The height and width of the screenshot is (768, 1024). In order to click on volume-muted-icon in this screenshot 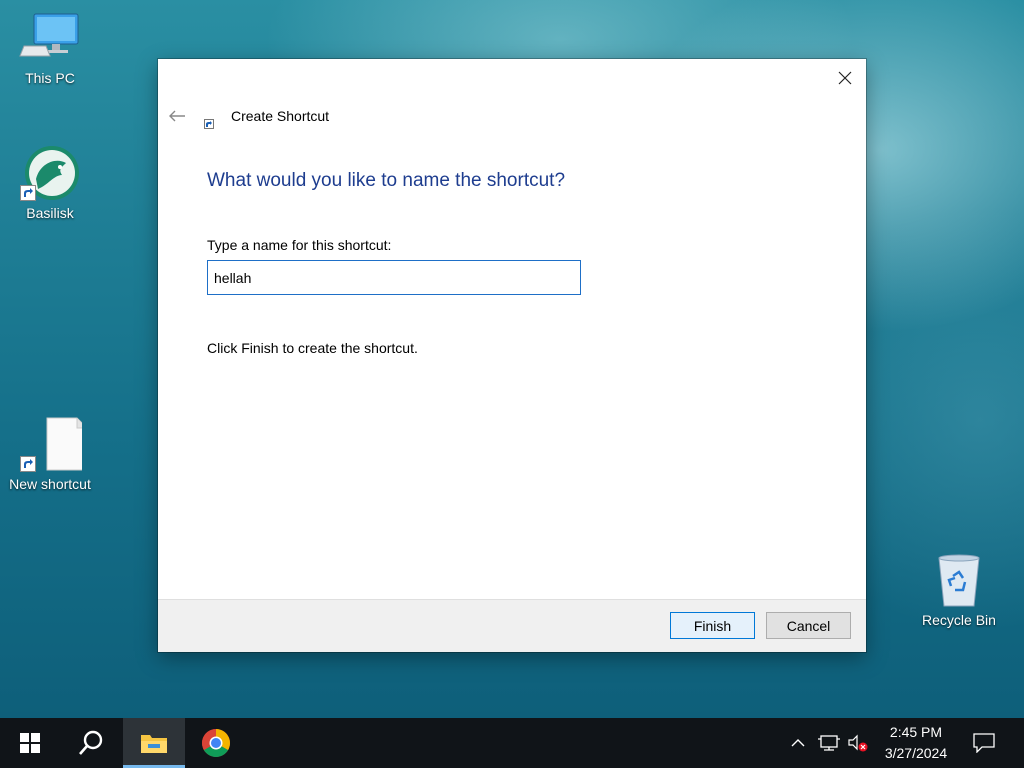, I will do `click(858, 743)`.